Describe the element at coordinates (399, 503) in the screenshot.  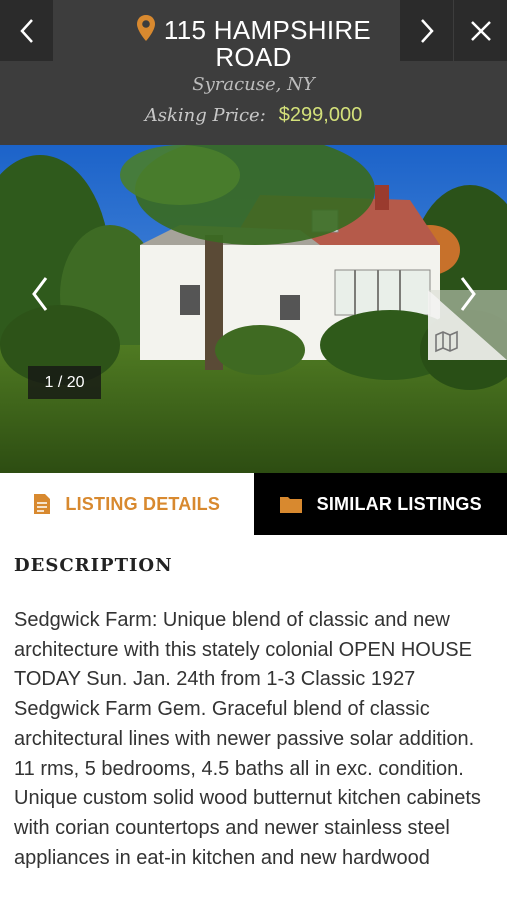
I see `tab-similar-listings-label: SIMILAR LISTINGS` at that location.